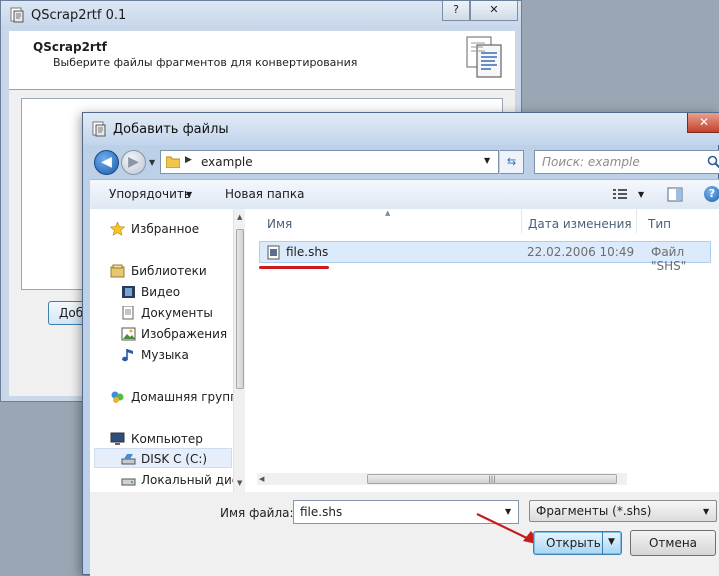 Image resolution: width=719 pixels, height=576 pixels. I want to click on background-title-bar: QScrap2rtf 0.1 ? ✕, so click(261, 15).